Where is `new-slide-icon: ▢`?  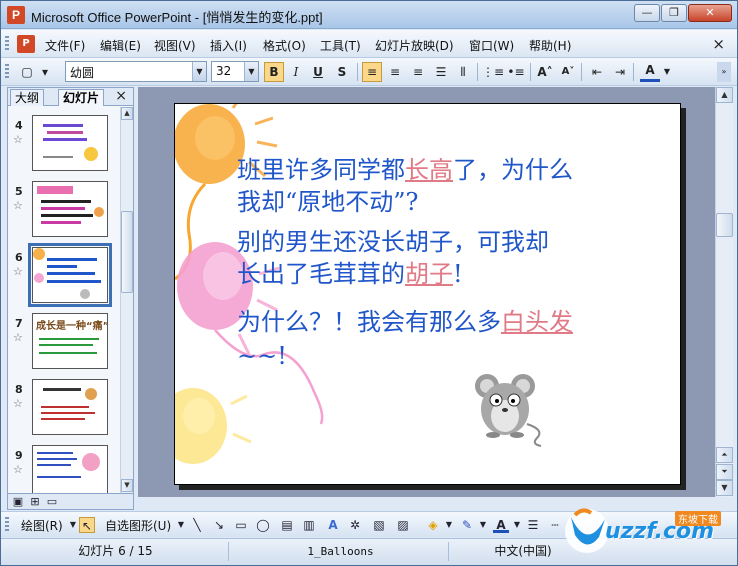
new-slide-icon: ▢ is located at coordinates (27, 72).